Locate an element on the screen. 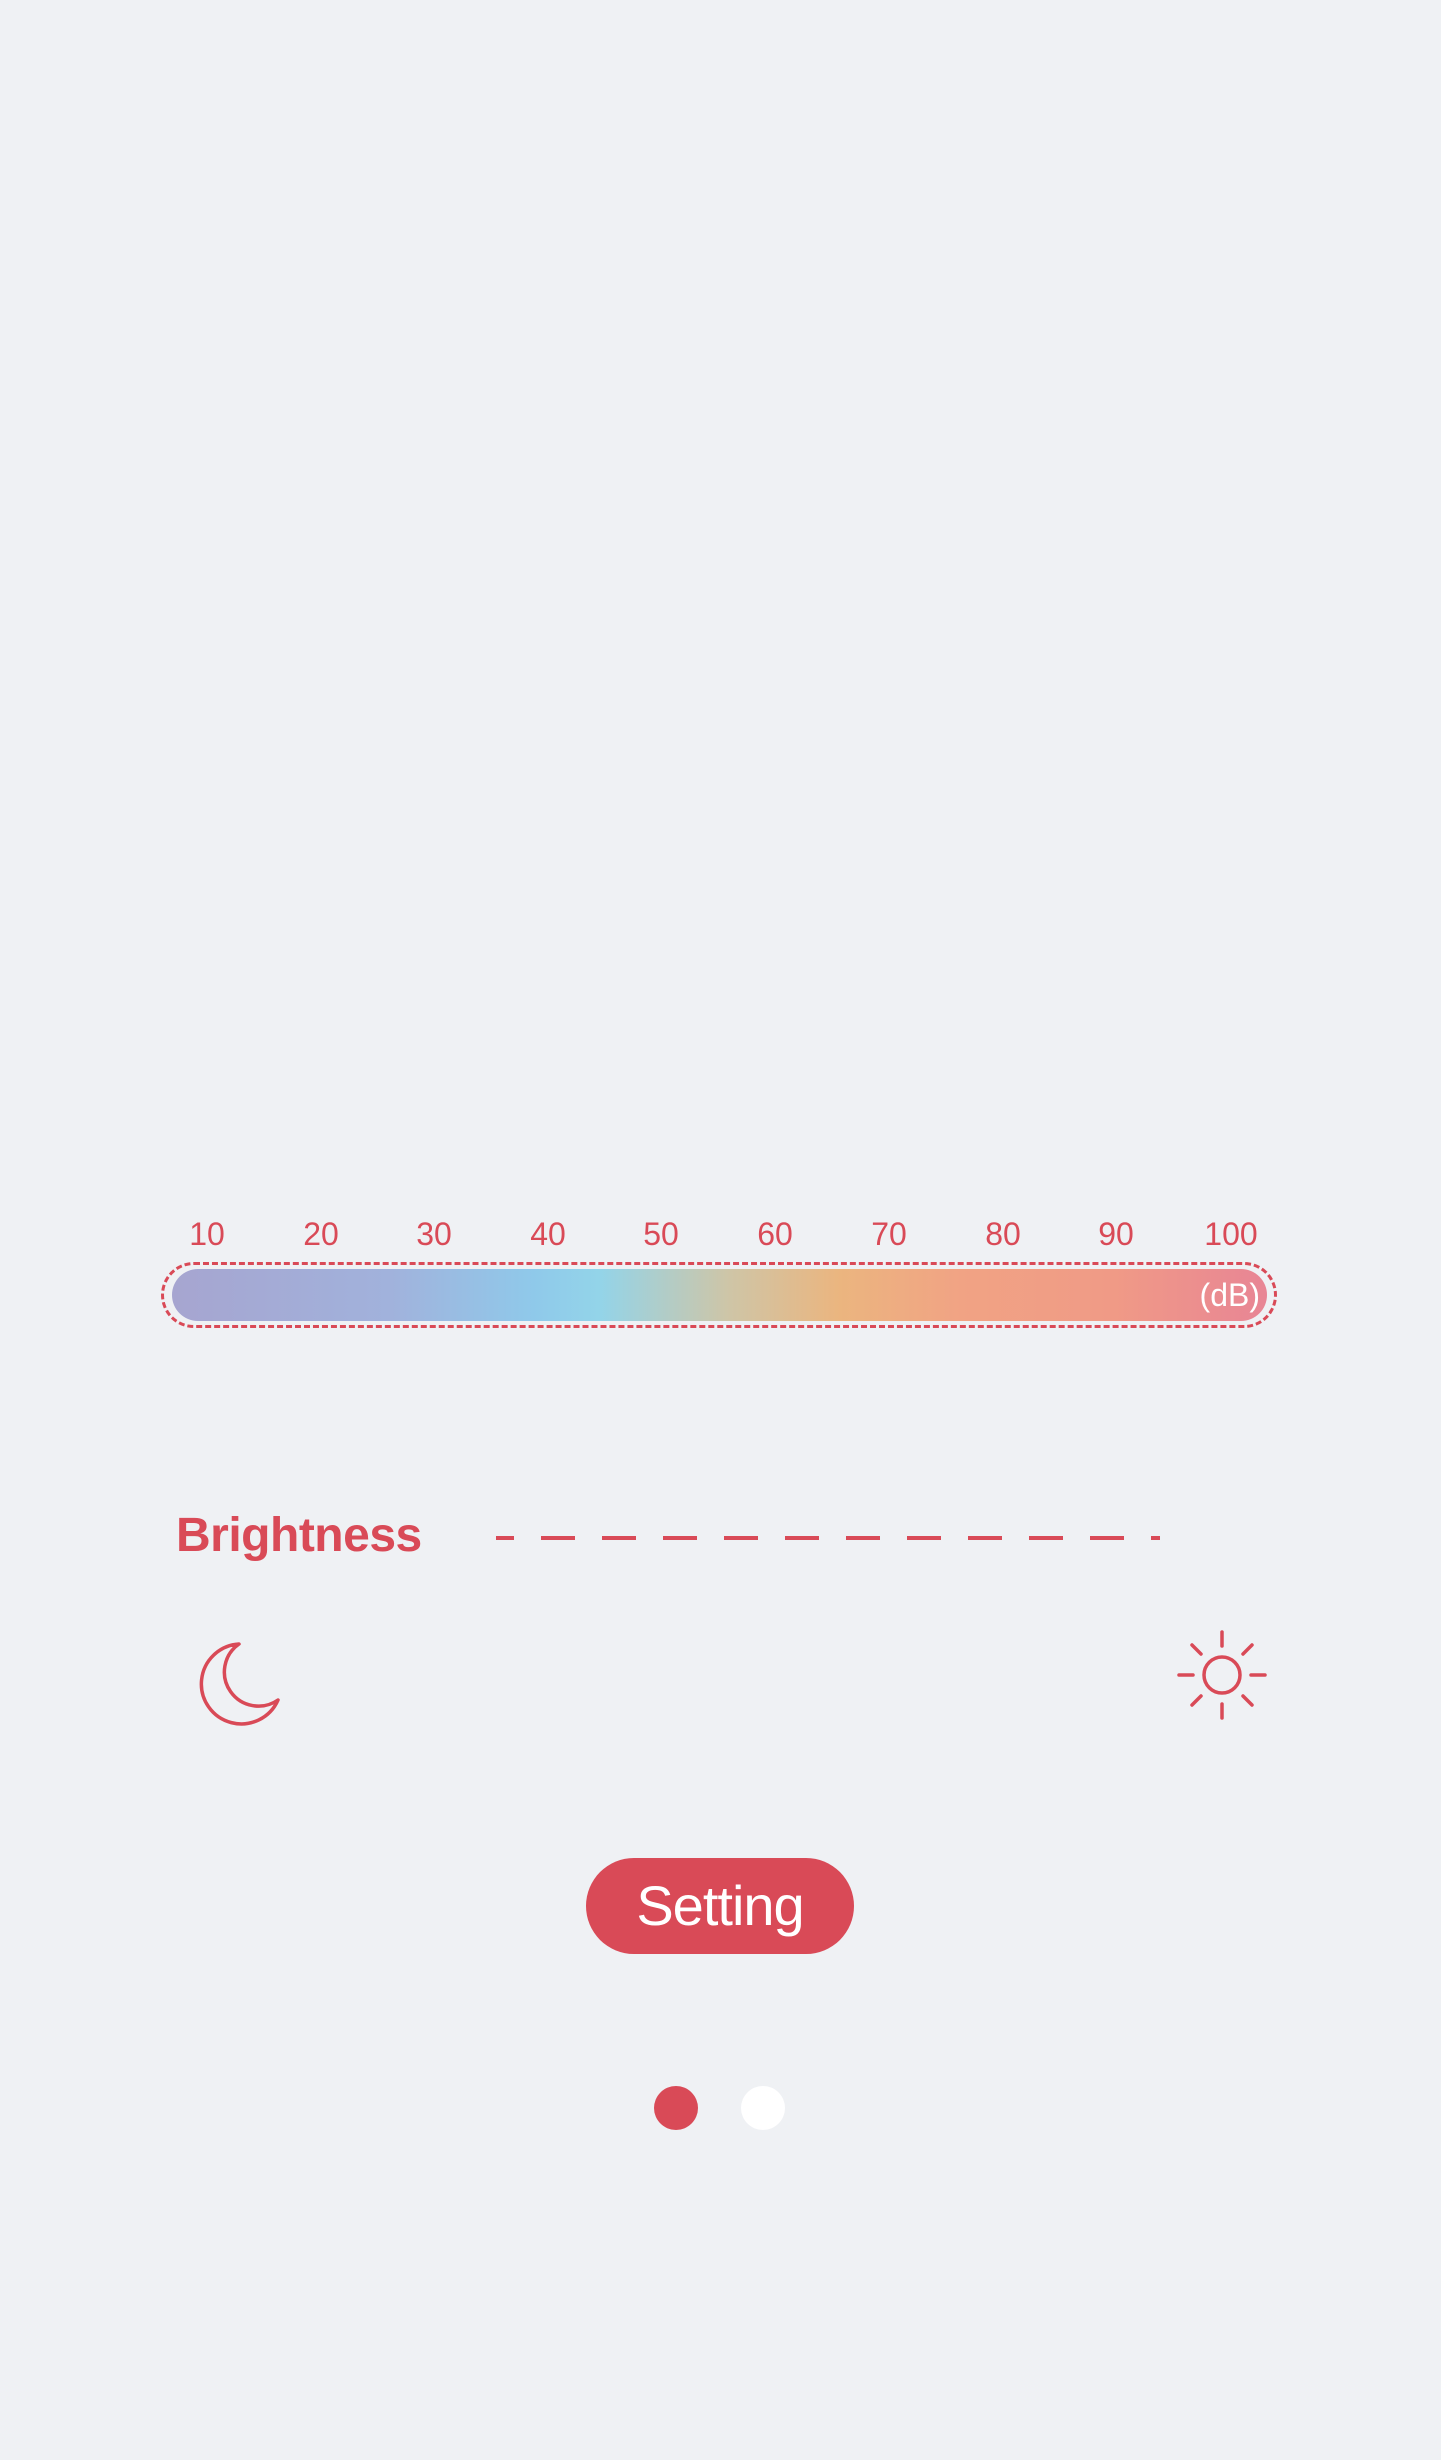  sun-icon is located at coordinates (1222, 1675).